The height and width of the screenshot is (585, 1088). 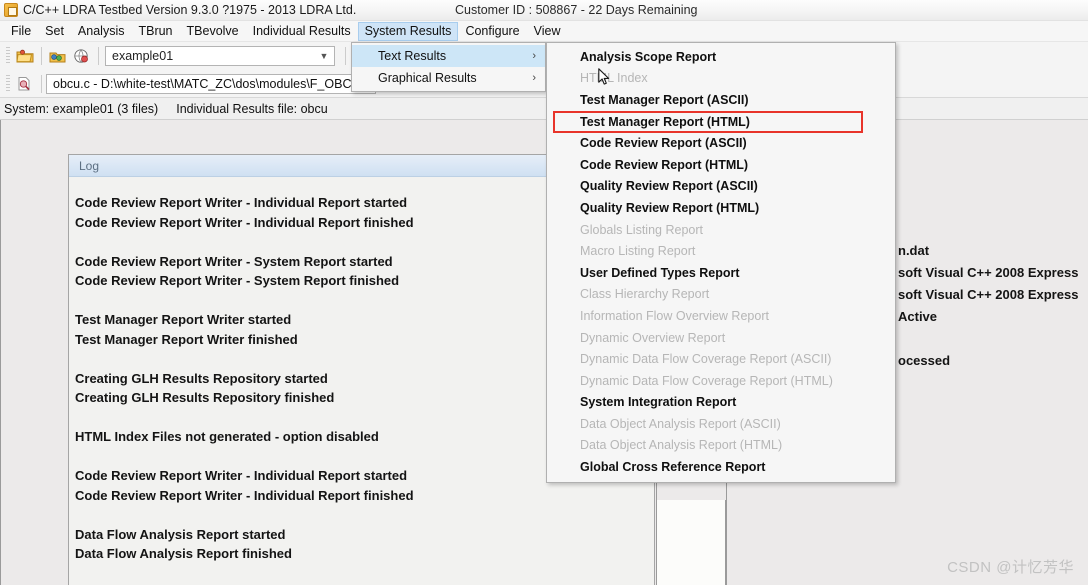 I want to click on submenu-item-label: Data Object Analysis Report (ASCII), so click(x=680, y=423).